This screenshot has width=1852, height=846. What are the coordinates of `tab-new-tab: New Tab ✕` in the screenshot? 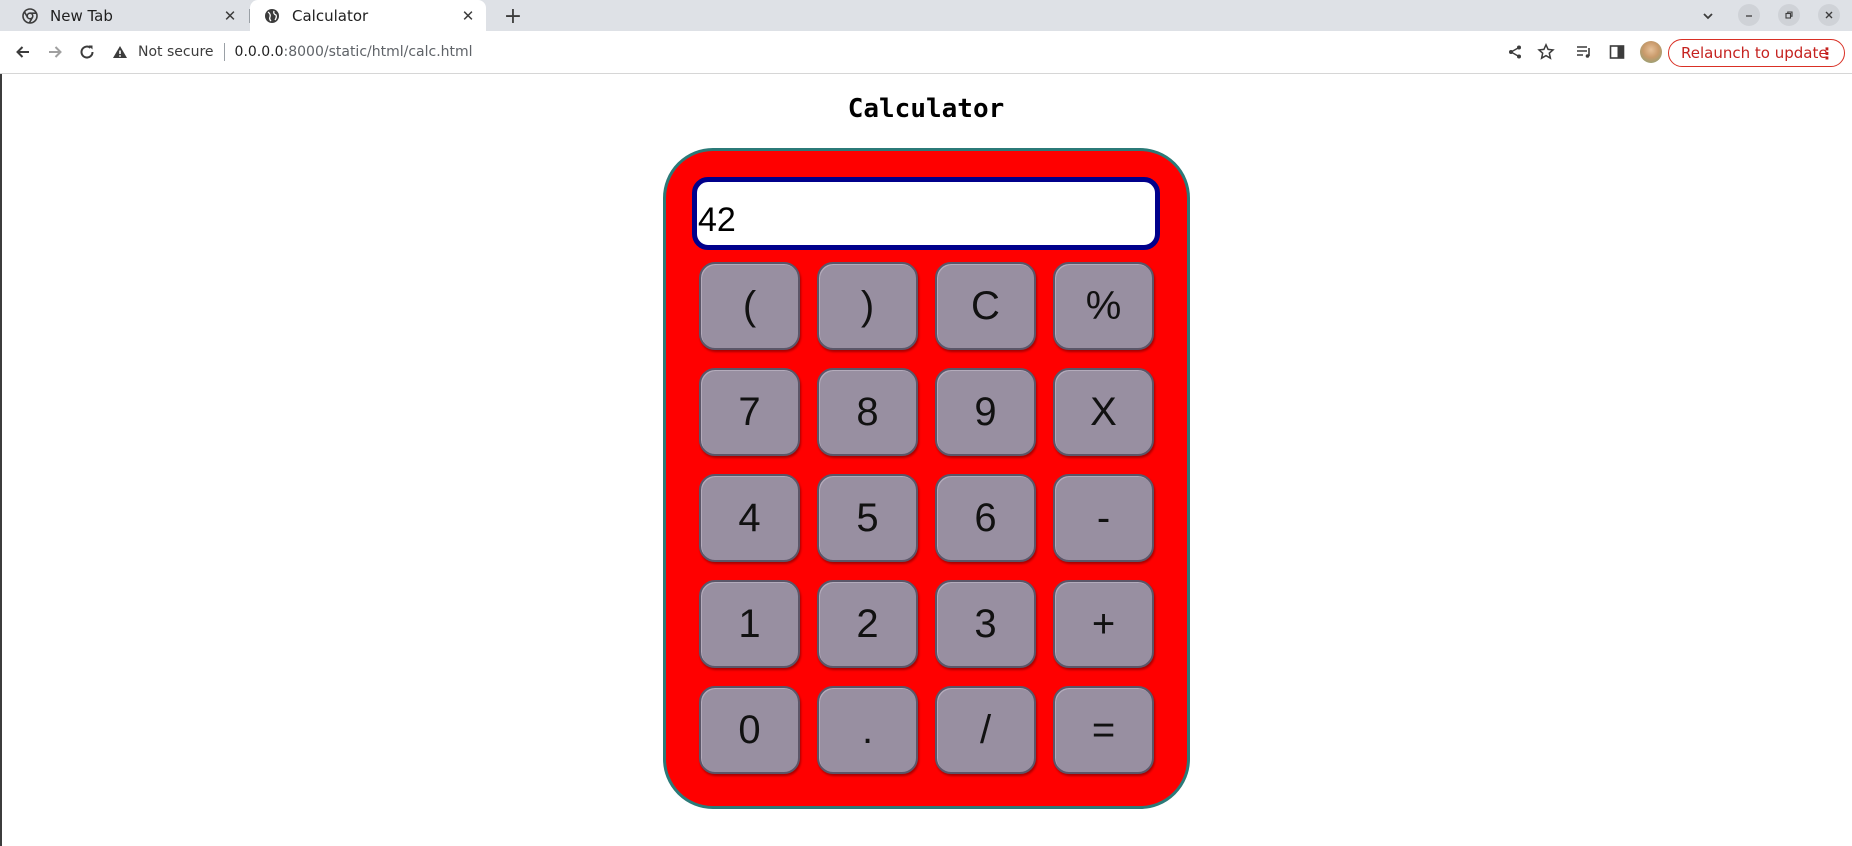 It's located at (124, 15).